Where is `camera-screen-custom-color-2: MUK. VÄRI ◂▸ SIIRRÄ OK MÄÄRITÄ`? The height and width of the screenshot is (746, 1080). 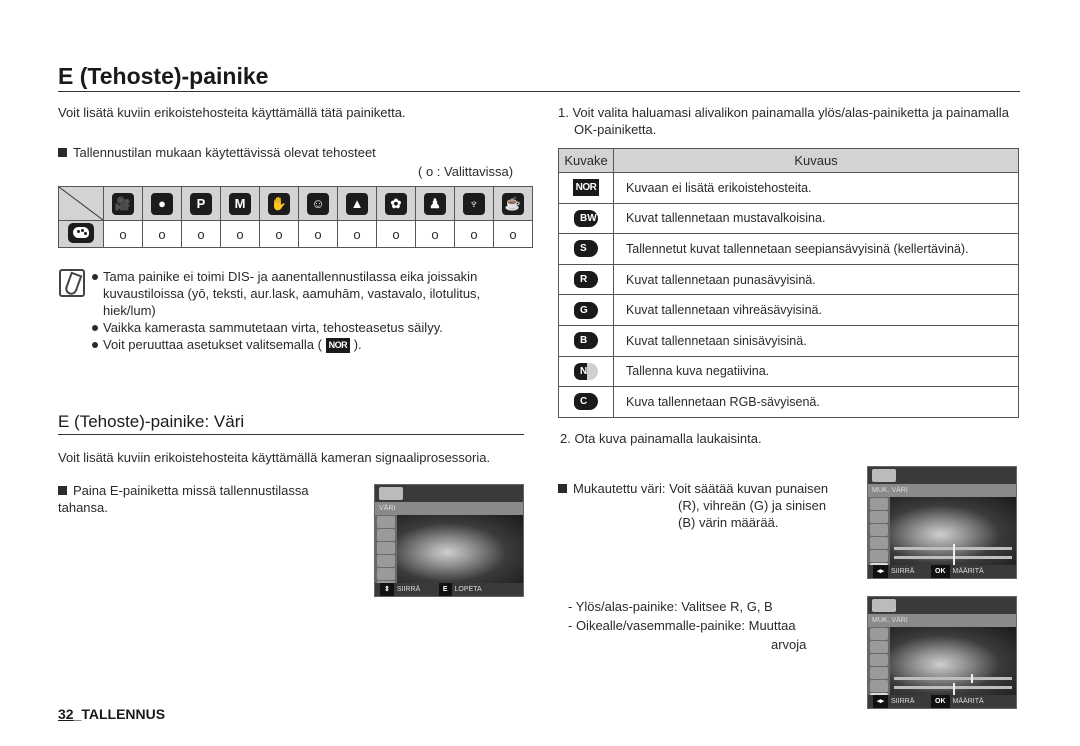 camera-screen-custom-color-2: MUK. VÄRI ◂▸ SIIRRÄ OK MÄÄRITÄ is located at coordinates (942, 652).